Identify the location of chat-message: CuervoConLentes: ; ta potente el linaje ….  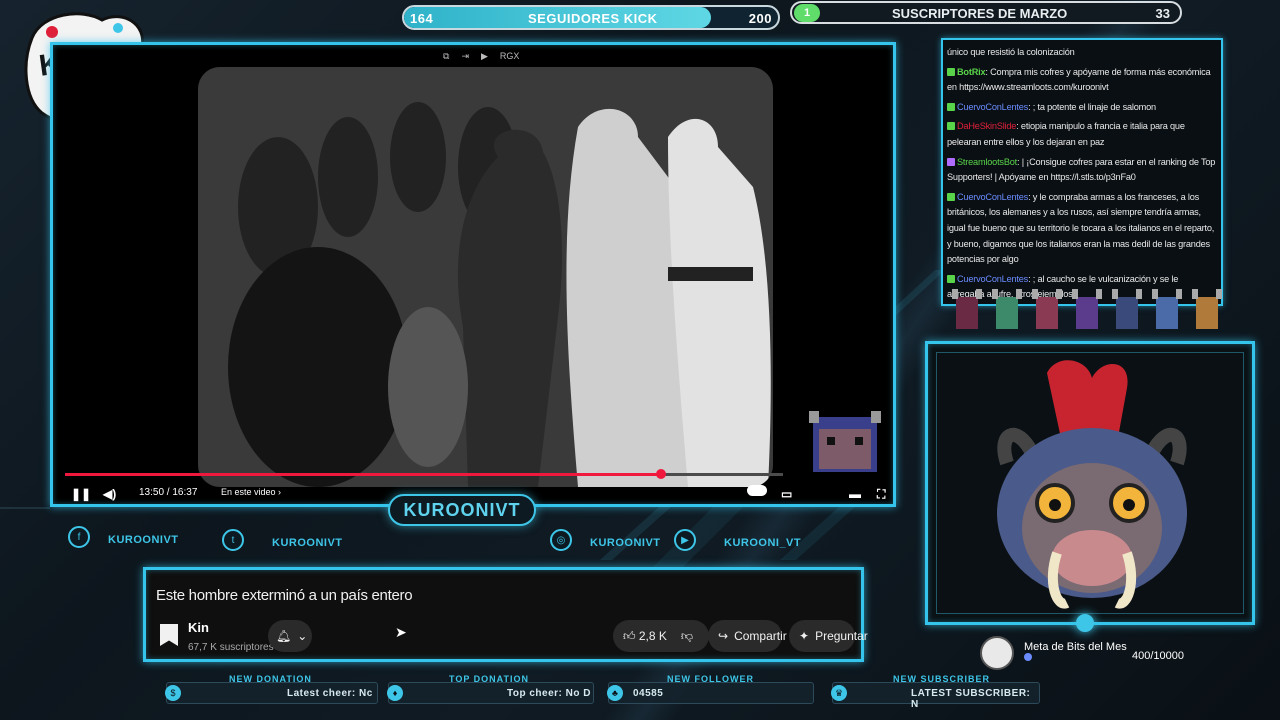
(1082, 108).